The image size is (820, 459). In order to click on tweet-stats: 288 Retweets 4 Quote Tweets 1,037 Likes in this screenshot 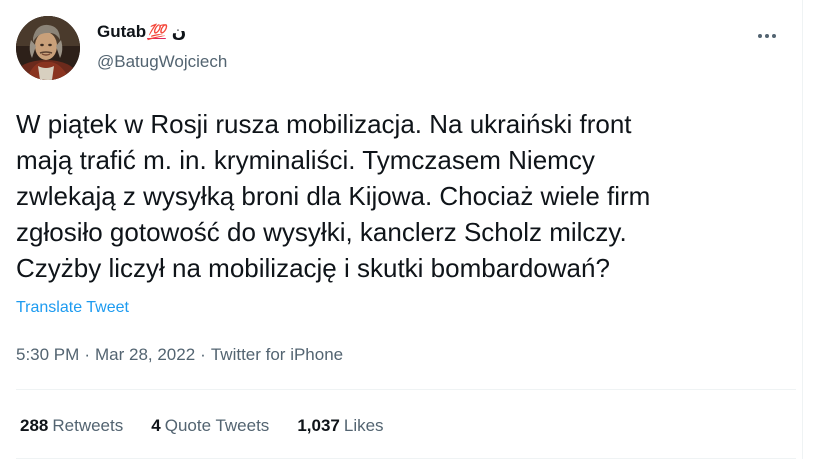, I will do `click(202, 426)`.